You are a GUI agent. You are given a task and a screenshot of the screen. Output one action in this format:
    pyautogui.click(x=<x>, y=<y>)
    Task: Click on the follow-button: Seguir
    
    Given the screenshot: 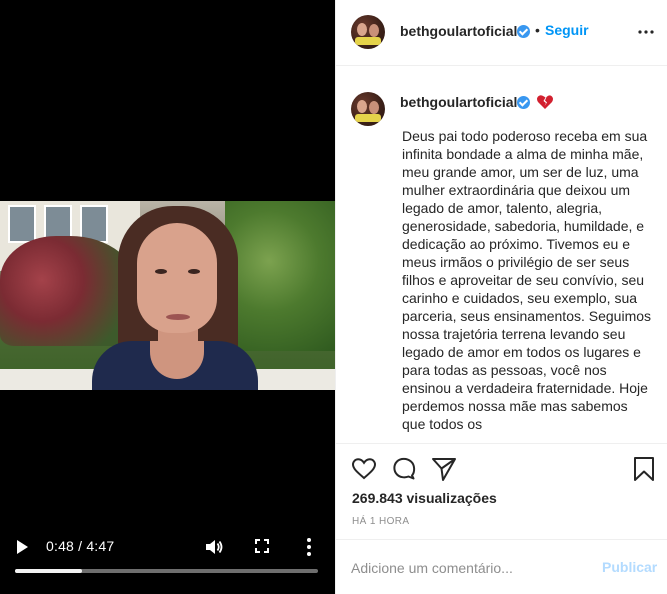 What is the action you would take?
    pyautogui.click(x=567, y=30)
    